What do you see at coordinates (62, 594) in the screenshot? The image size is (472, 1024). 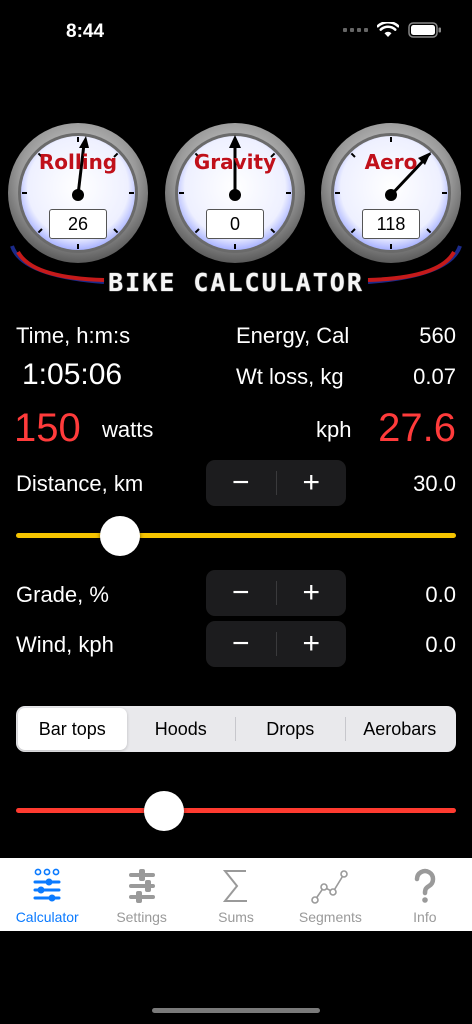 I see `grade-label: Grade, %` at bounding box center [62, 594].